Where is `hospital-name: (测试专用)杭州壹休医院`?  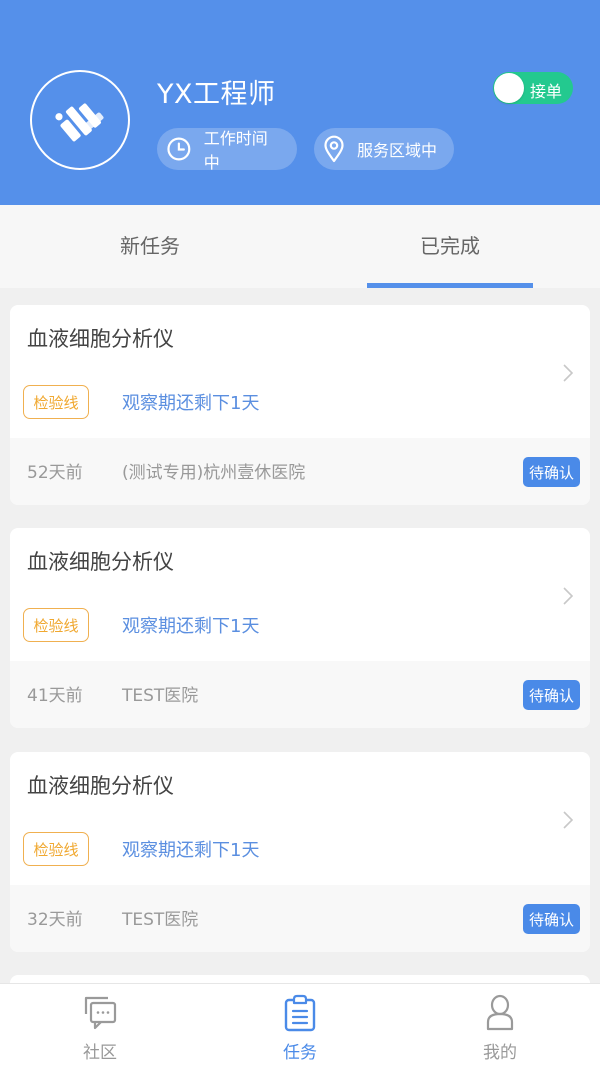
hospital-name: (测试专用)杭州壹休医院 is located at coordinates (214, 473).